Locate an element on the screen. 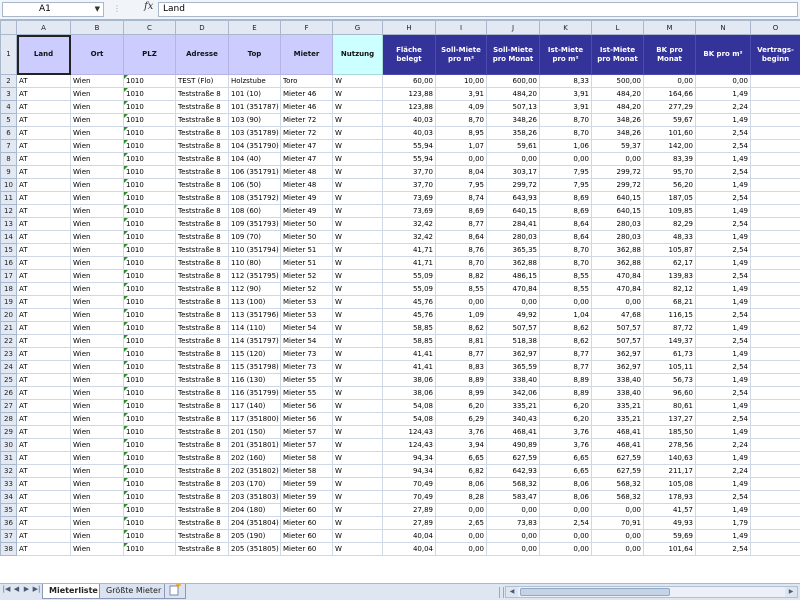  cell-i: 8,64 is located at coordinates (461, 237).